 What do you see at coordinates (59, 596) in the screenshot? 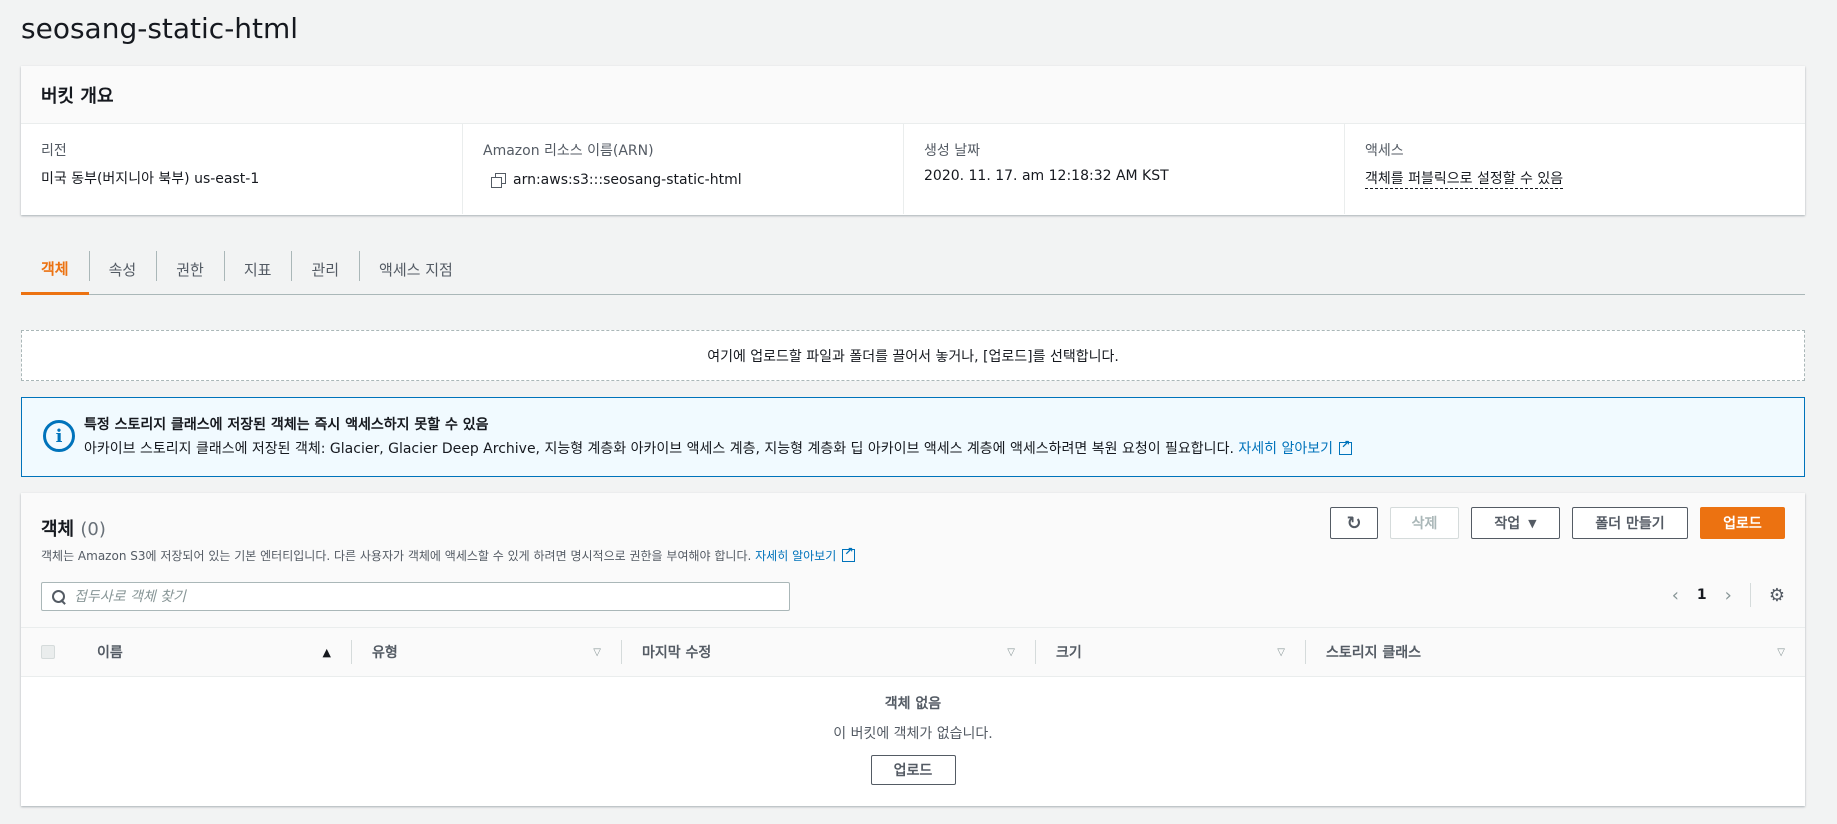
I see `search-icon` at bounding box center [59, 596].